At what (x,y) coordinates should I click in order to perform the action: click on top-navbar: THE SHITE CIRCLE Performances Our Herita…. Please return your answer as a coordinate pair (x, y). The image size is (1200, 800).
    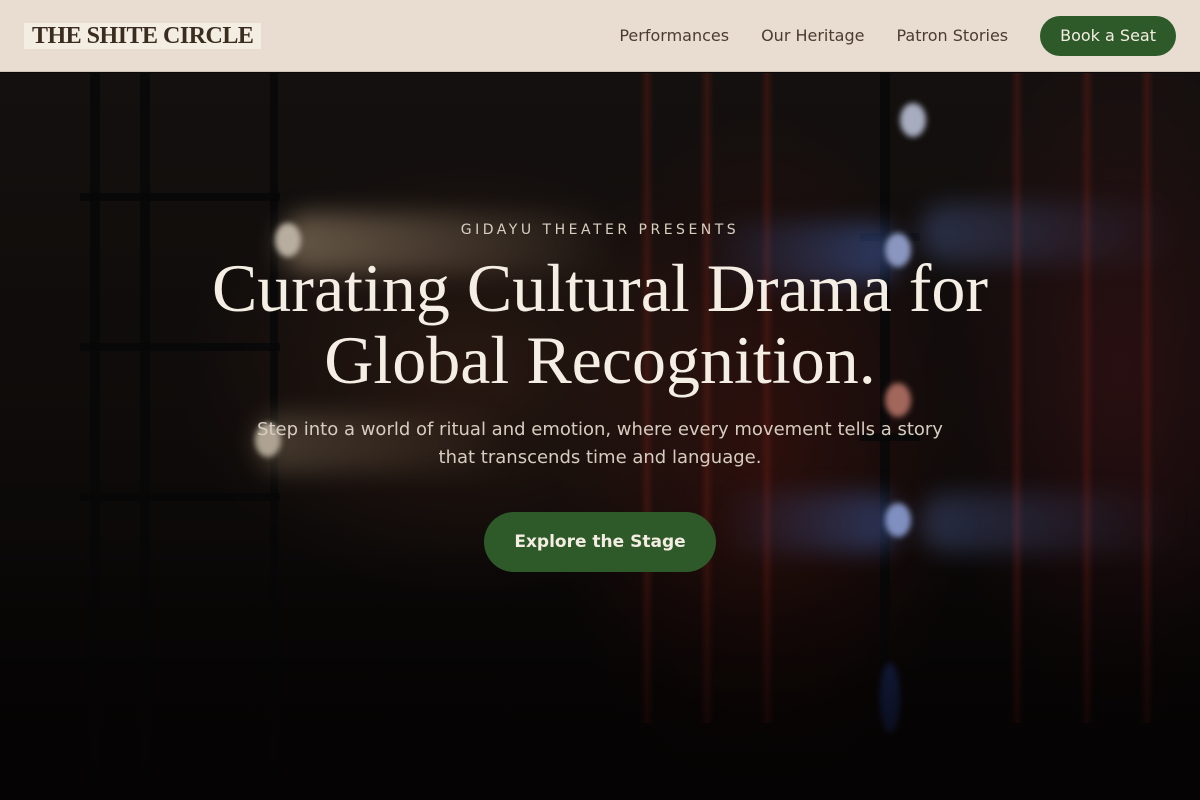
    Looking at the image, I should click on (600, 36).